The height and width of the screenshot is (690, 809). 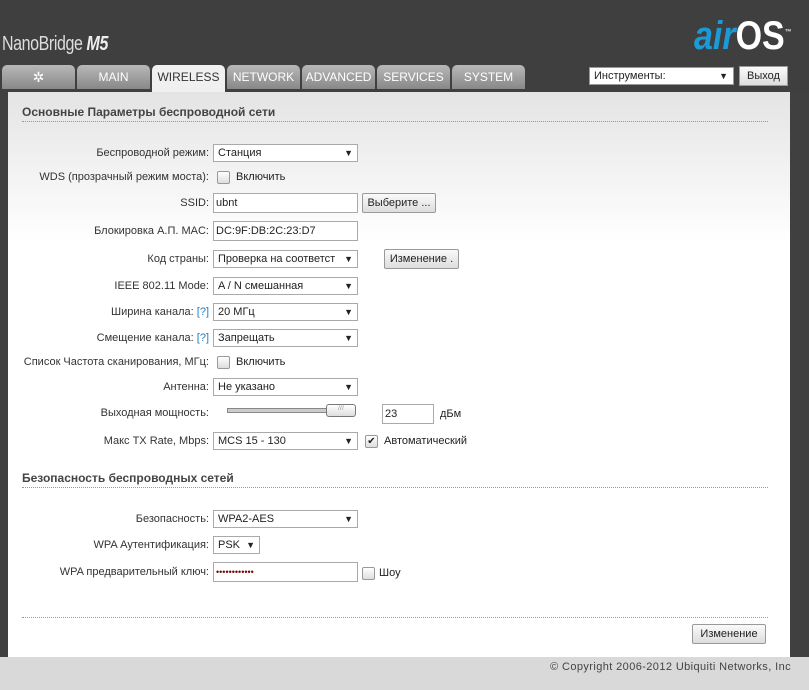 What do you see at coordinates (277, 410) in the screenshot?
I see `power-slider-track` at bounding box center [277, 410].